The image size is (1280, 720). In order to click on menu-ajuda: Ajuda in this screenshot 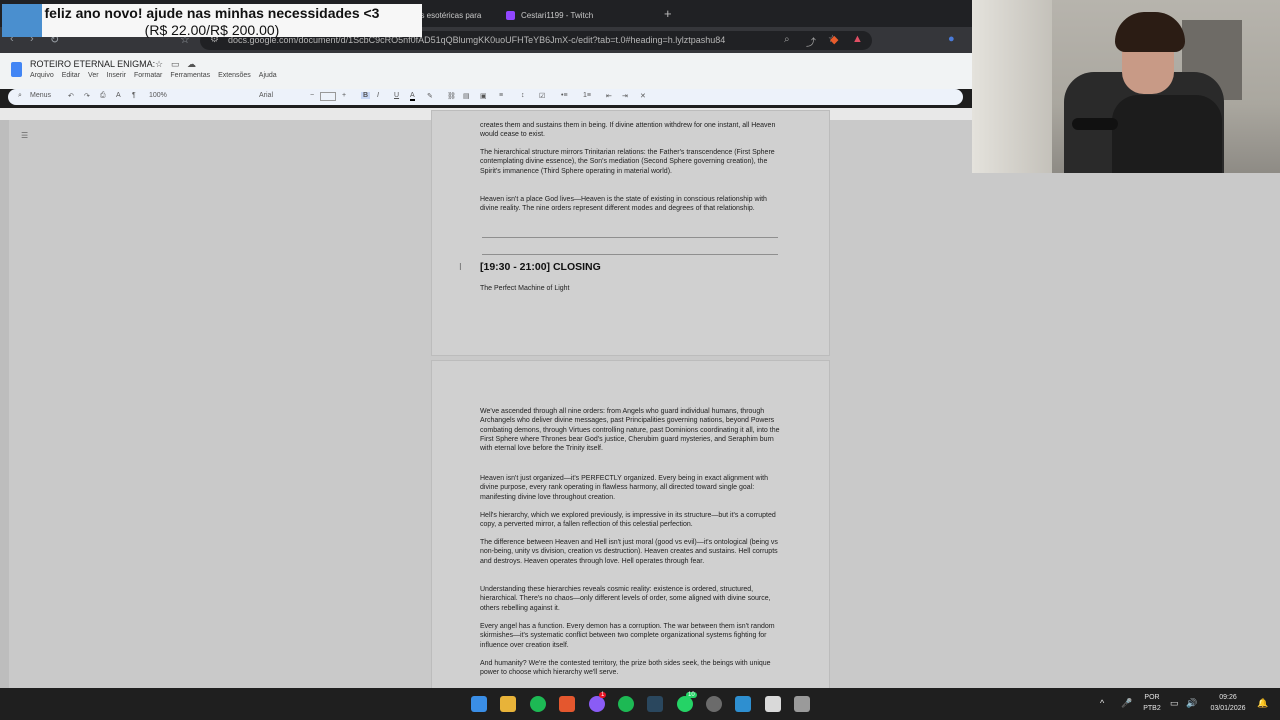, I will do `click(268, 75)`.